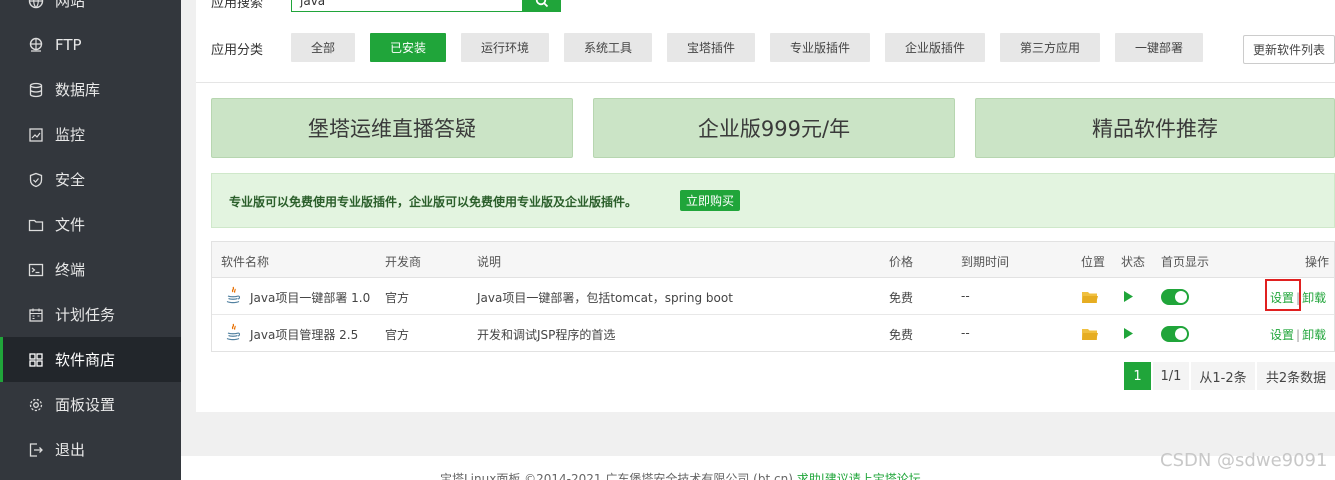 The height and width of the screenshot is (480, 1335). What do you see at coordinates (1050, 47) in the screenshot?
I see `category-third-party-button: 第三方应用` at bounding box center [1050, 47].